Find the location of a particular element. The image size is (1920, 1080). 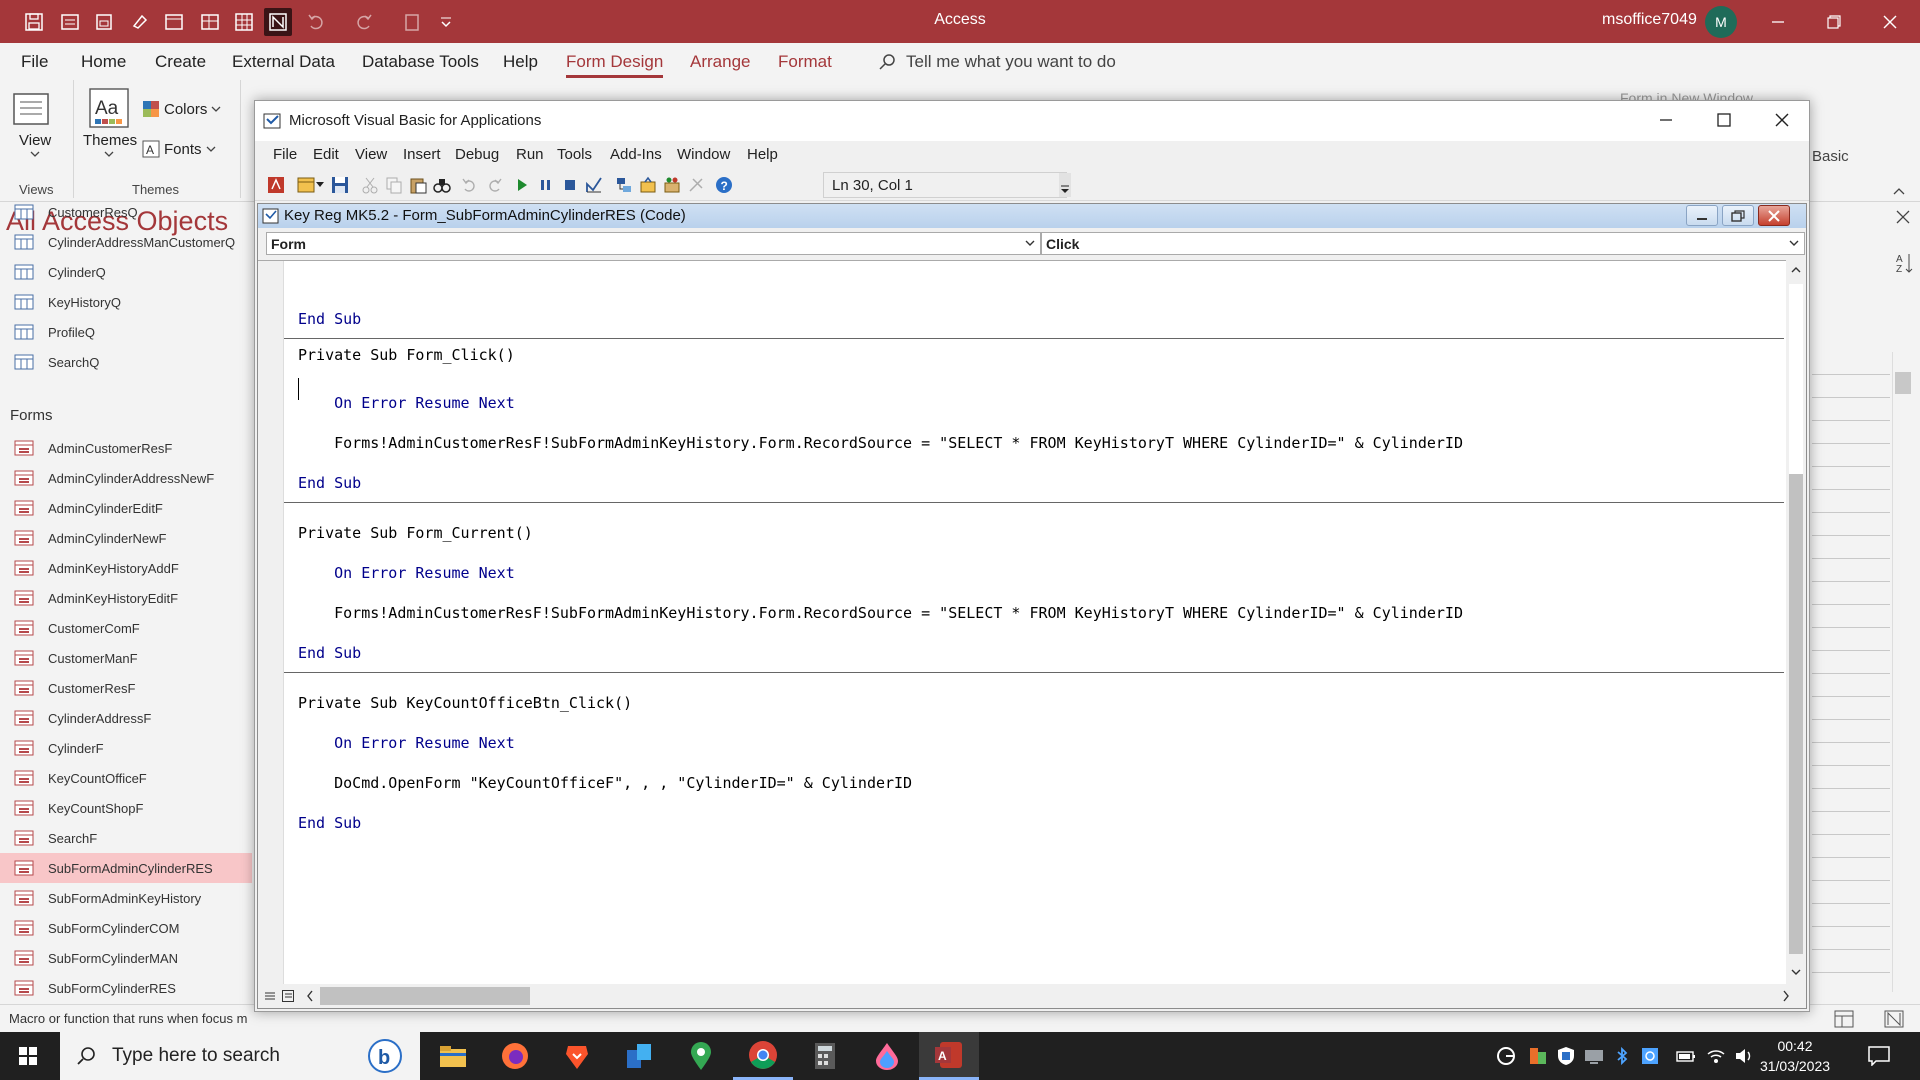

menu-help: Help is located at coordinates (762, 154).